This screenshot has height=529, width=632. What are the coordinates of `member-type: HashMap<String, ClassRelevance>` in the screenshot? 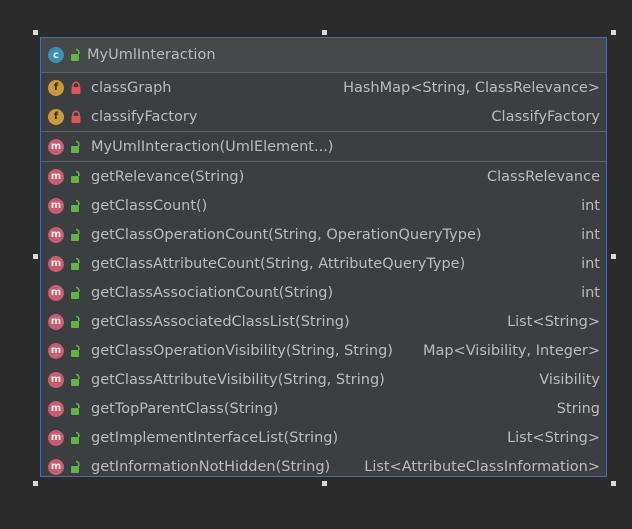 It's located at (471, 87).